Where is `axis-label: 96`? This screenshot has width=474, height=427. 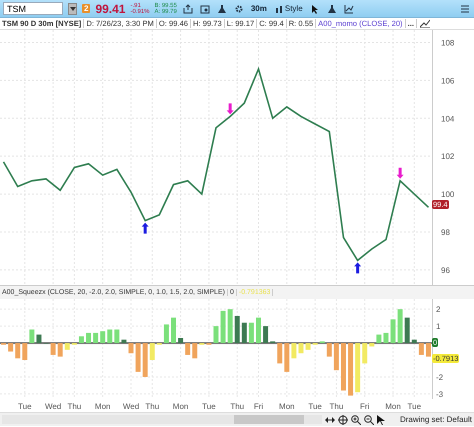
axis-label: 96 is located at coordinates (445, 270).